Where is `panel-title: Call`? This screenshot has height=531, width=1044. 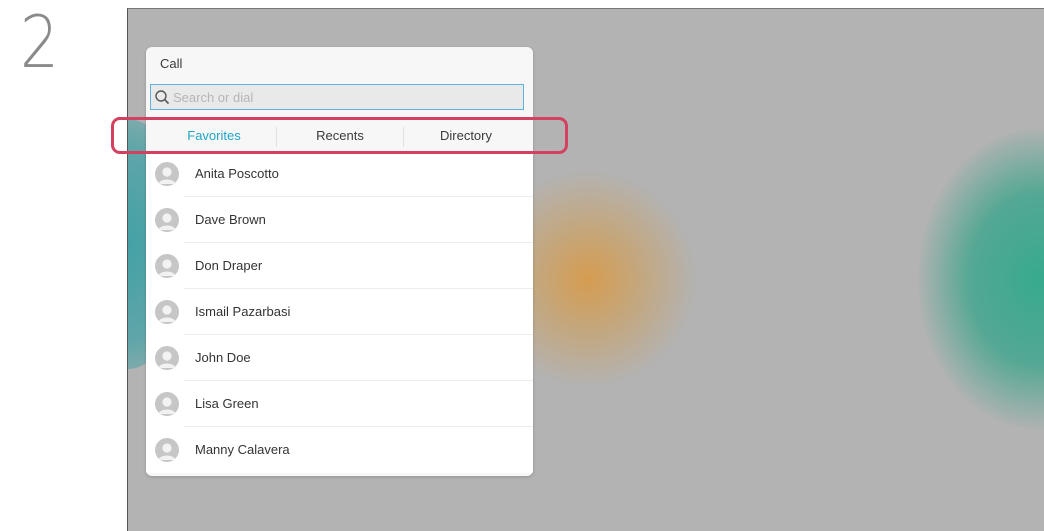 panel-title: Call is located at coordinates (171, 63).